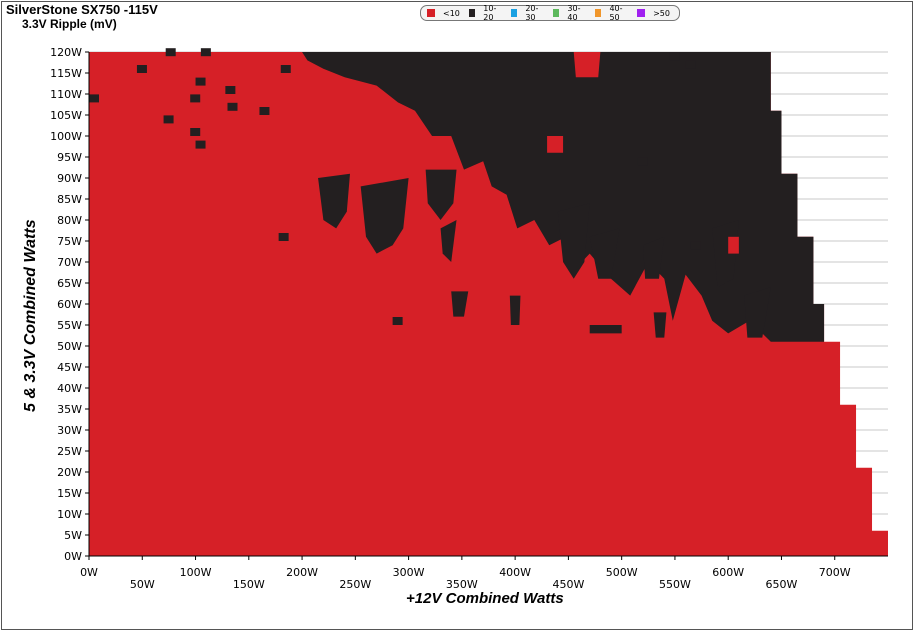 The width and height of the screenshot is (916, 633). What do you see at coordinates (302, 572) in the screenshot?
I see `x-tick-label: 200W` at bounding box center [302, 572].